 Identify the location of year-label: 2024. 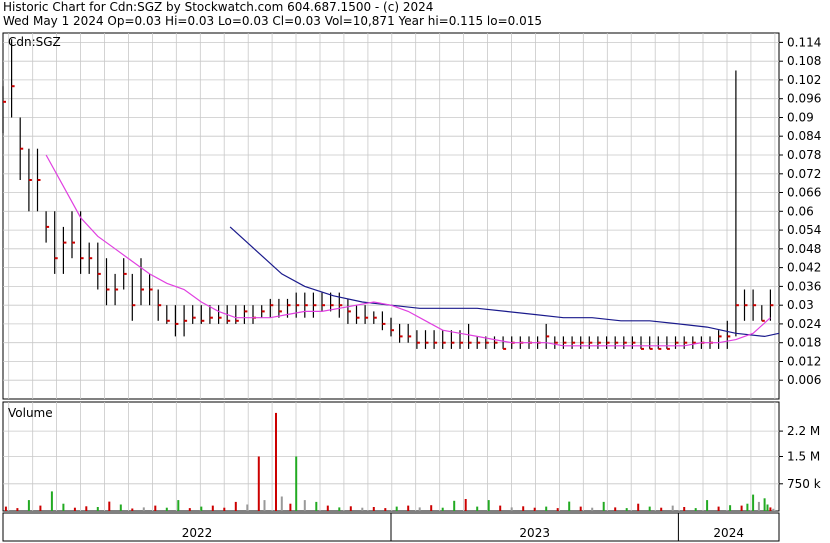
(728, 533).